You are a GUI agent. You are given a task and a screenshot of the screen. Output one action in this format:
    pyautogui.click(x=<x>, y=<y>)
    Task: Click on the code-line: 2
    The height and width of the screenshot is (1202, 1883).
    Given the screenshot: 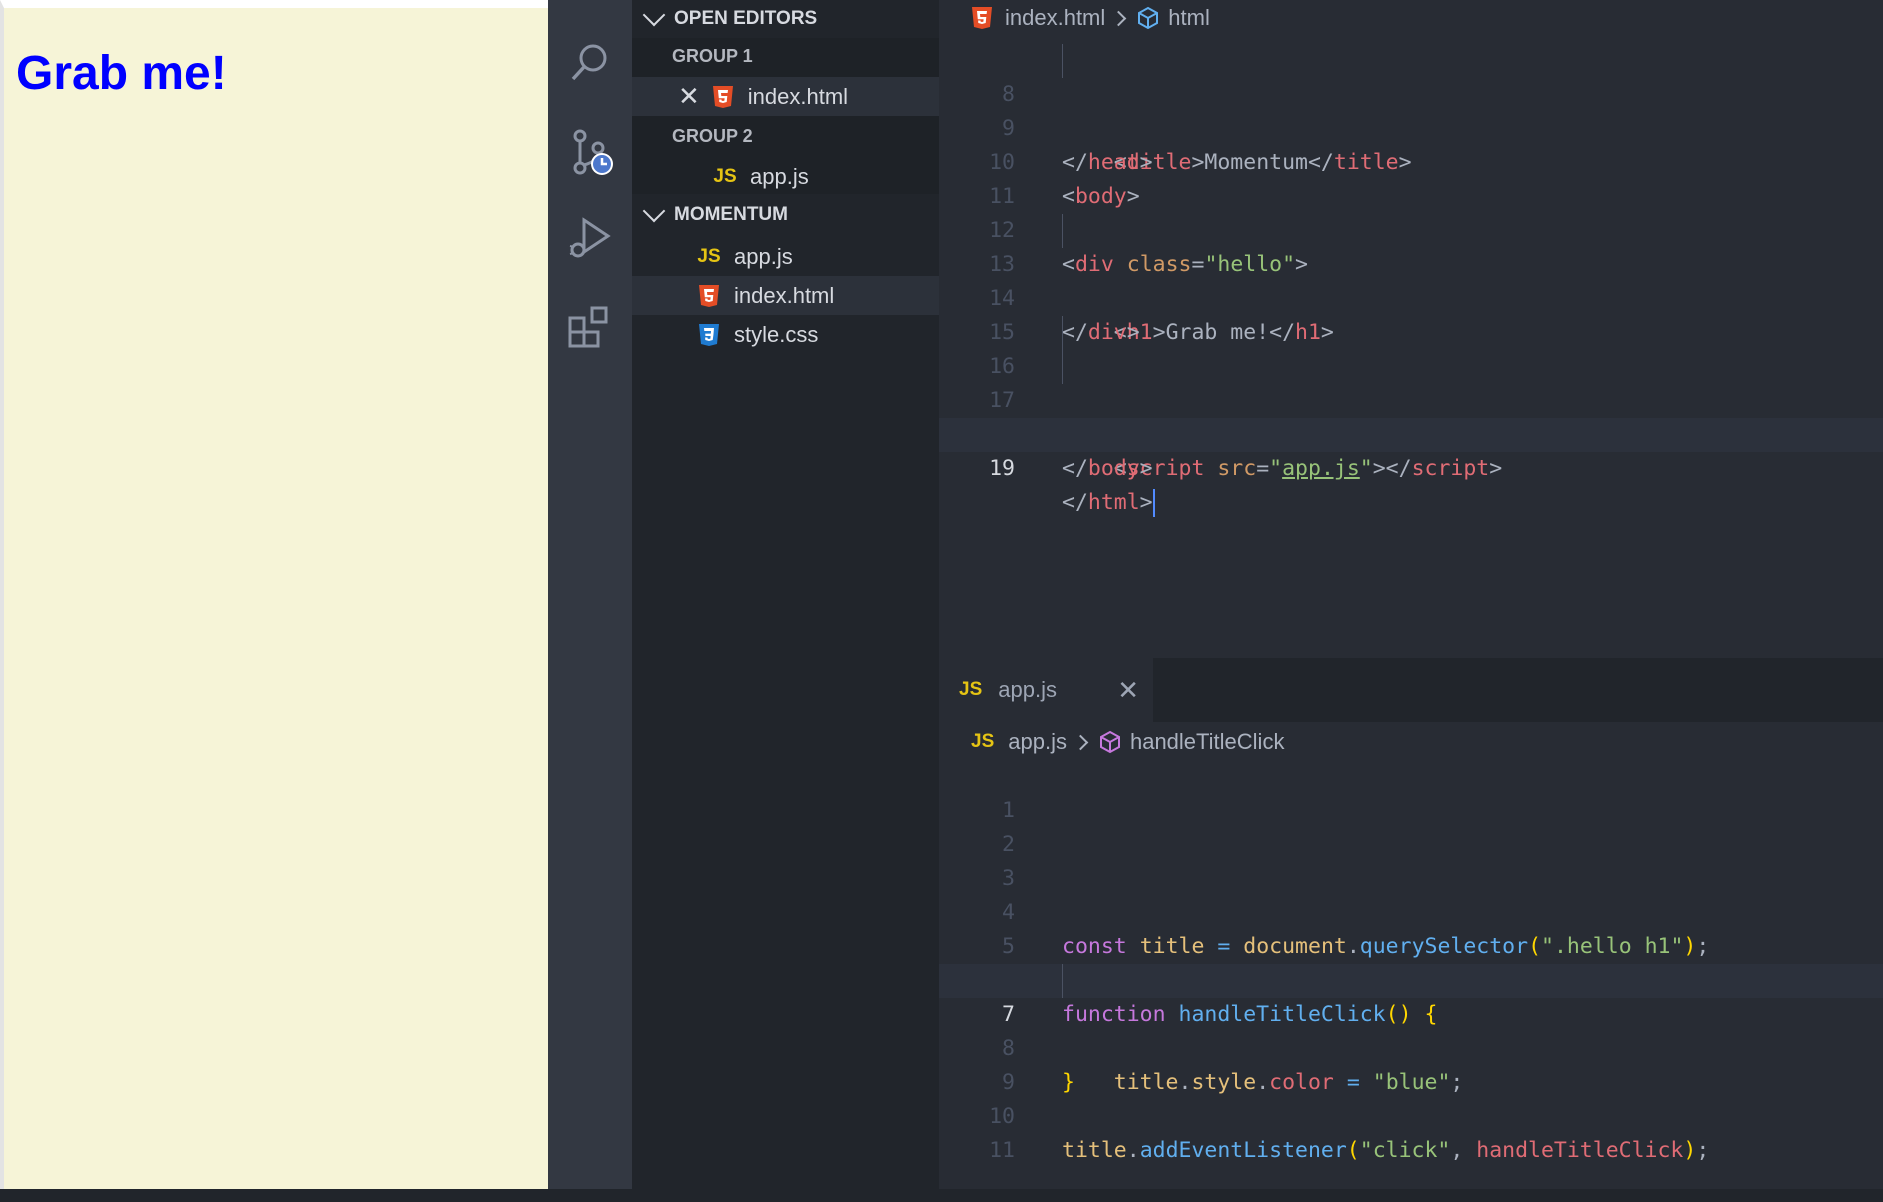 What is the action you would take?
    pyautogui.click(x=1411, y=825)
    